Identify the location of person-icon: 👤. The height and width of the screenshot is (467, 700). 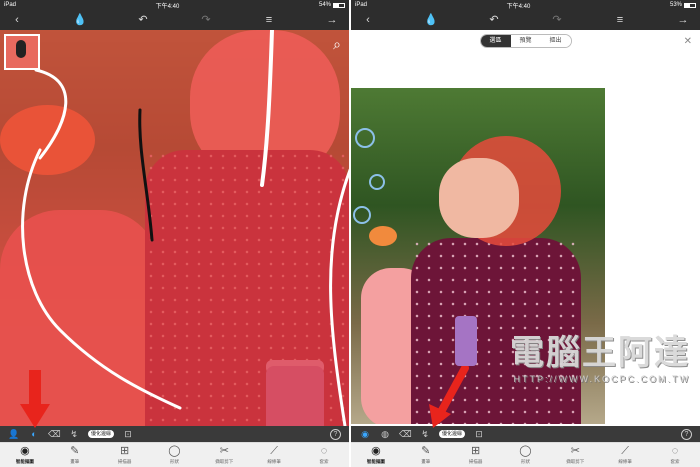
(14, 434).